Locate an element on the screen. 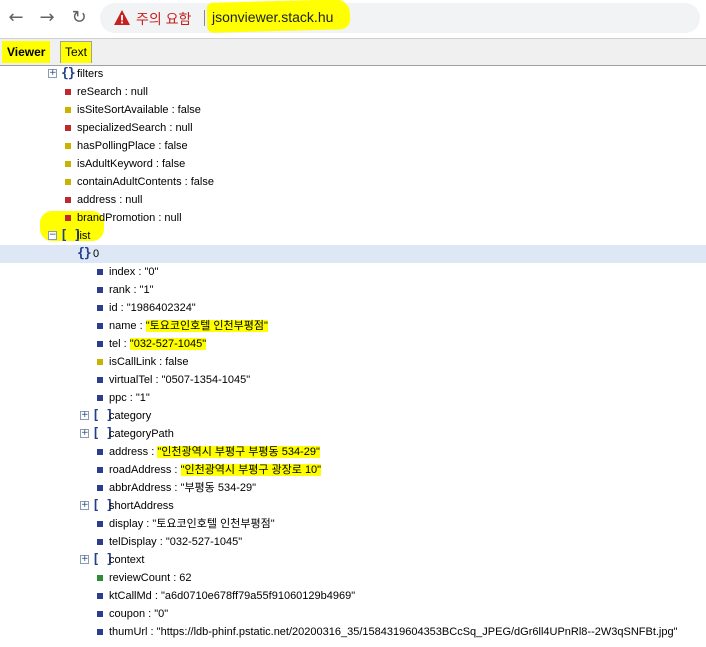 The height and width of the screenshot is (647, 706). tree-node-filters: + {} filters is located at coordinates (353, 74).